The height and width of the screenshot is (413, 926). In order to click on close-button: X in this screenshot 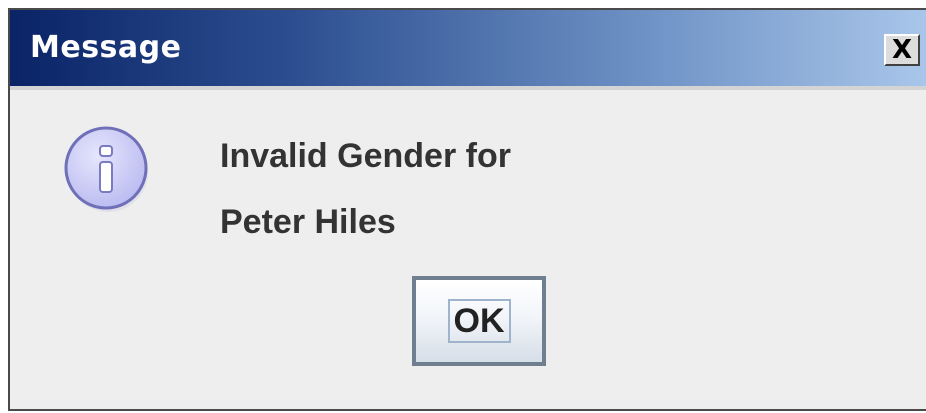, I will do `click(902, 50)`.